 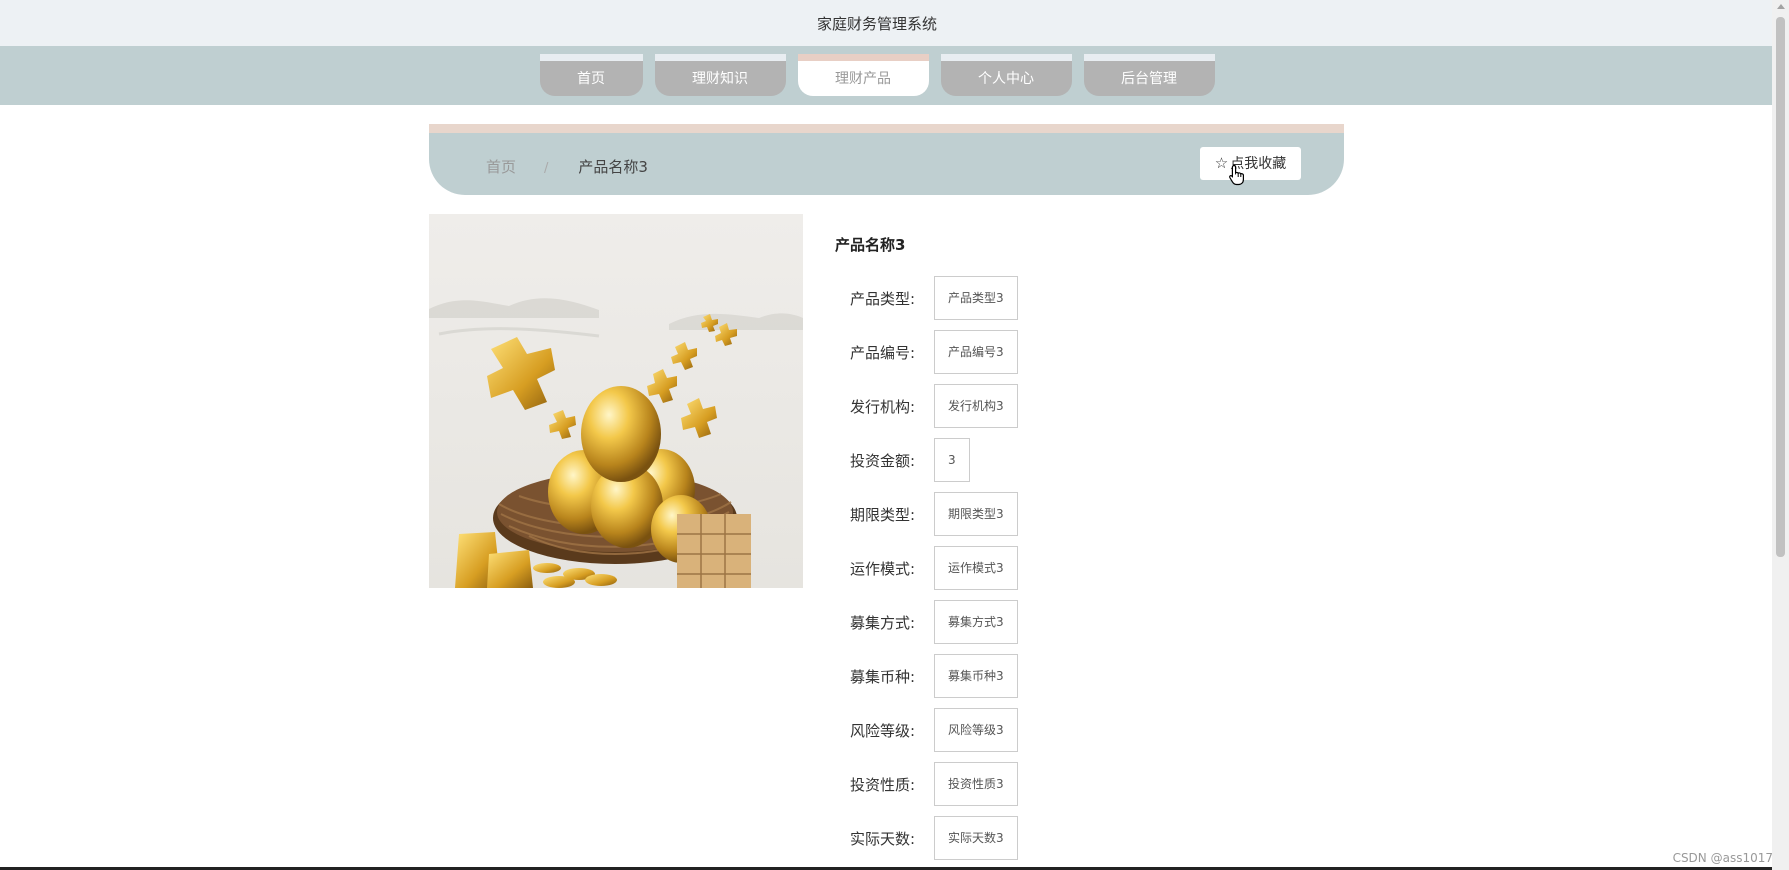 I want to click on site-title: 家庭财务管理系统, so click(x=876, y=24).